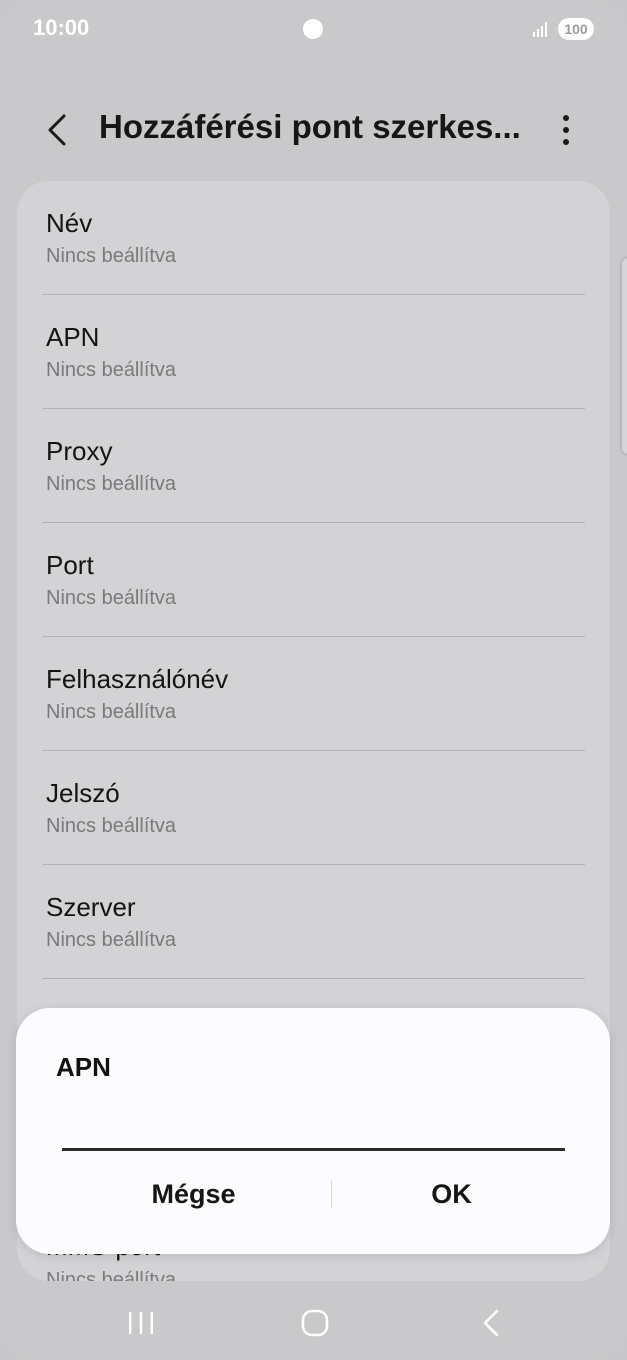  Describe the element at coordinates (540, 29) in the screenshot. I see `signal-icon` at that location.